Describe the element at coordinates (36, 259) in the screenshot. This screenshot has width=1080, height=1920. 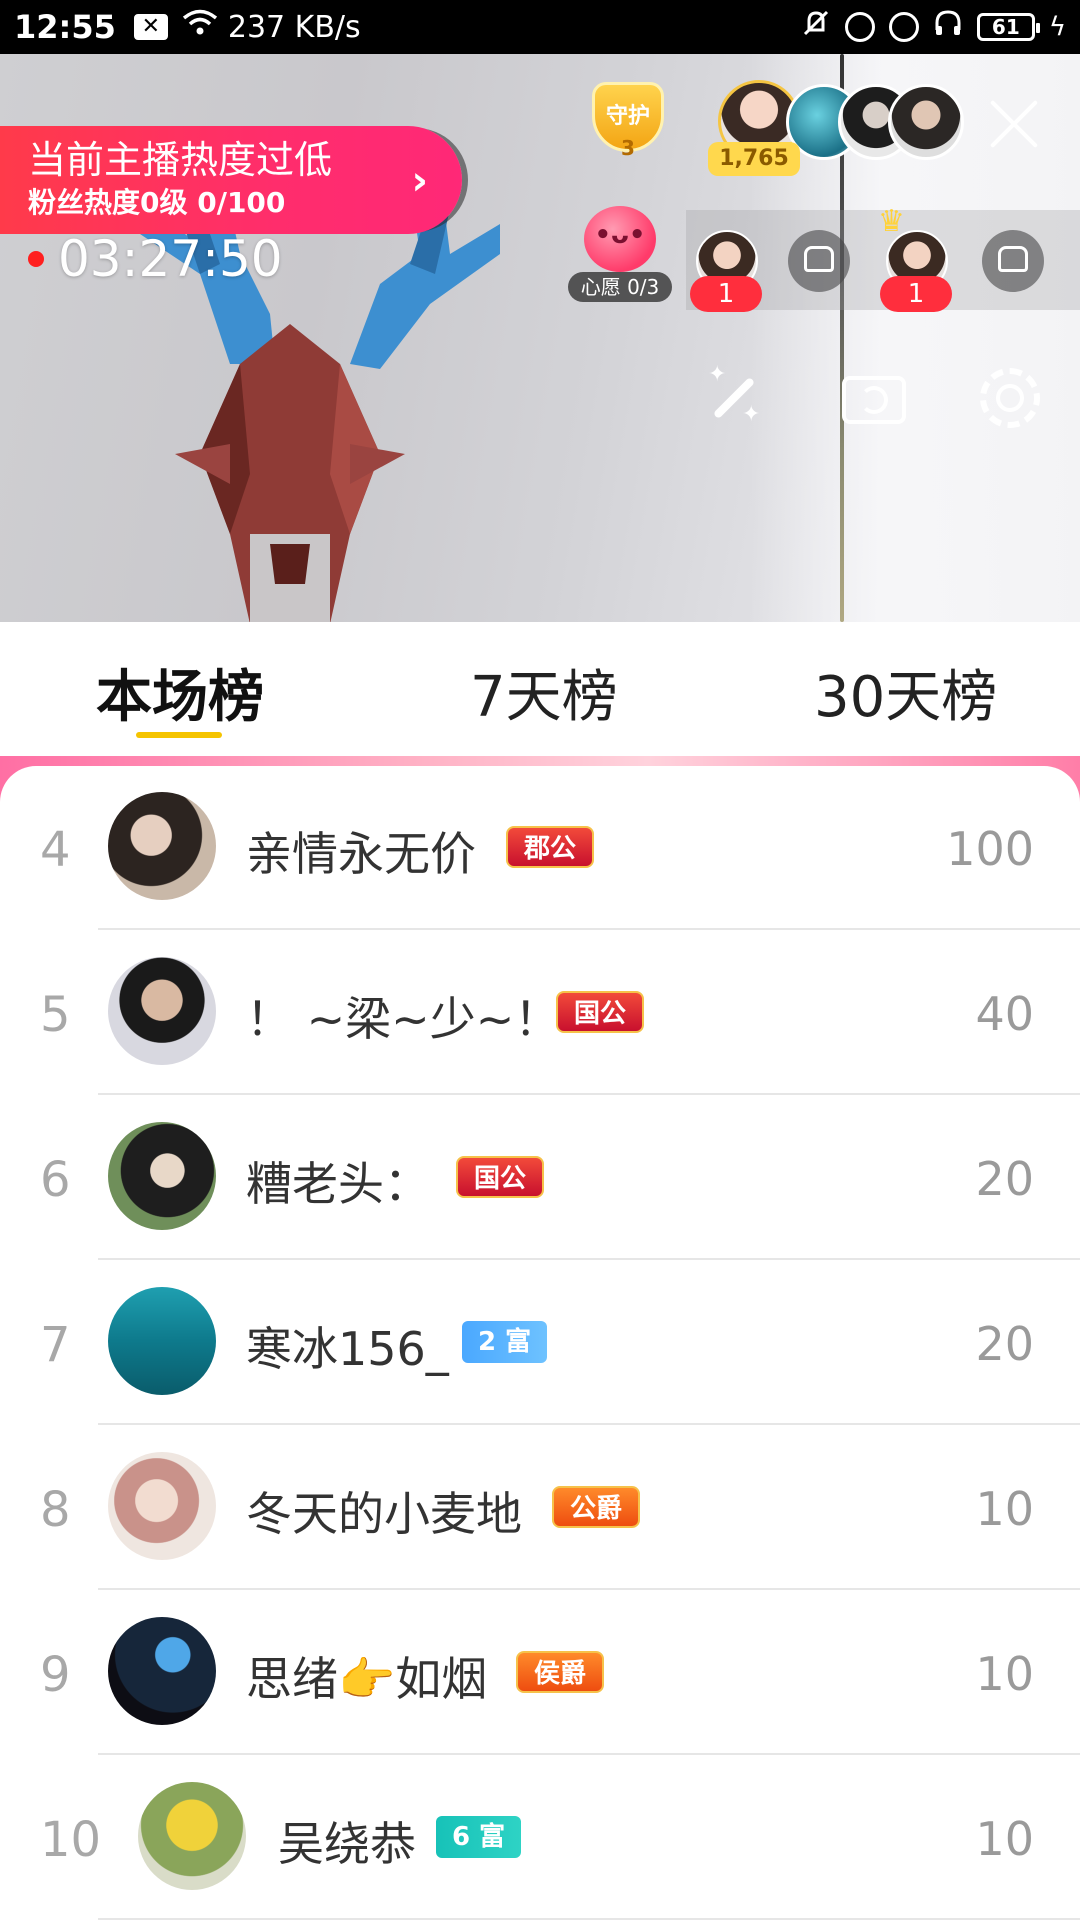
I see `live-dot-icon` at that location.